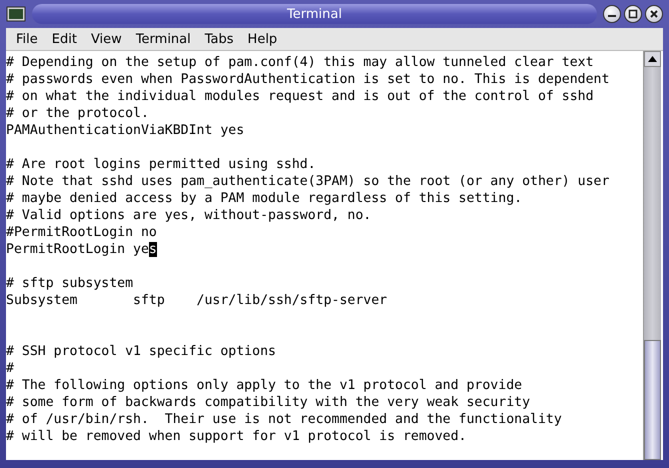 The width and height of the screenshot is (669, 468). I want to click on terminal-line: # Depending on the setup of pam.conf(4) this may allow tunneled clear text, so click(300, 62).